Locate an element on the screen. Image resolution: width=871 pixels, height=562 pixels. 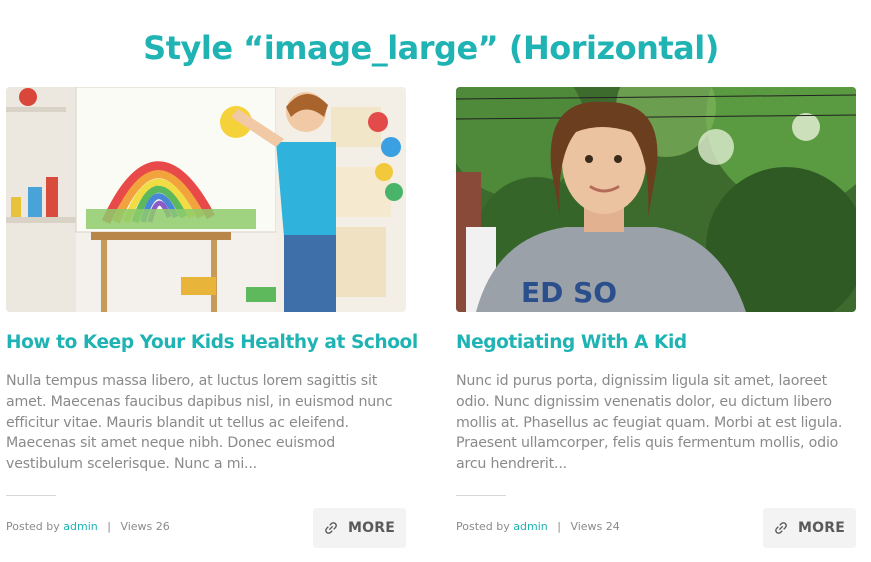
post-title: How to Keep Your Kids Healthy at School is located at coordinates (212, 342).